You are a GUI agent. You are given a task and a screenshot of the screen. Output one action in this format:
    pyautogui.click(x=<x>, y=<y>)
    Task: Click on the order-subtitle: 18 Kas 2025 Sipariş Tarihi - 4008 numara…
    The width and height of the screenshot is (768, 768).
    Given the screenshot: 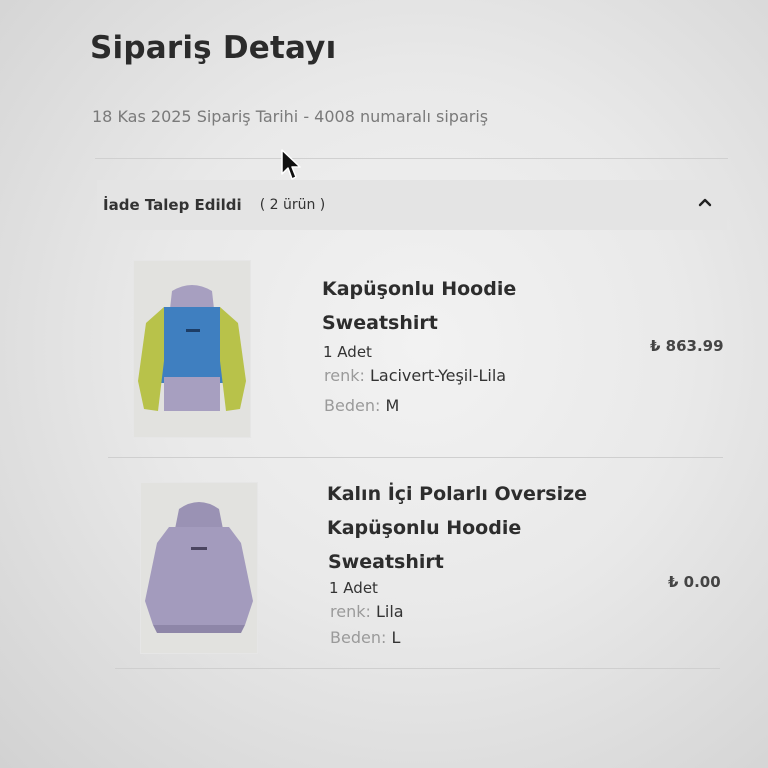 What is the action you would take?
    pyautogui.click(x=290, y=116)
    